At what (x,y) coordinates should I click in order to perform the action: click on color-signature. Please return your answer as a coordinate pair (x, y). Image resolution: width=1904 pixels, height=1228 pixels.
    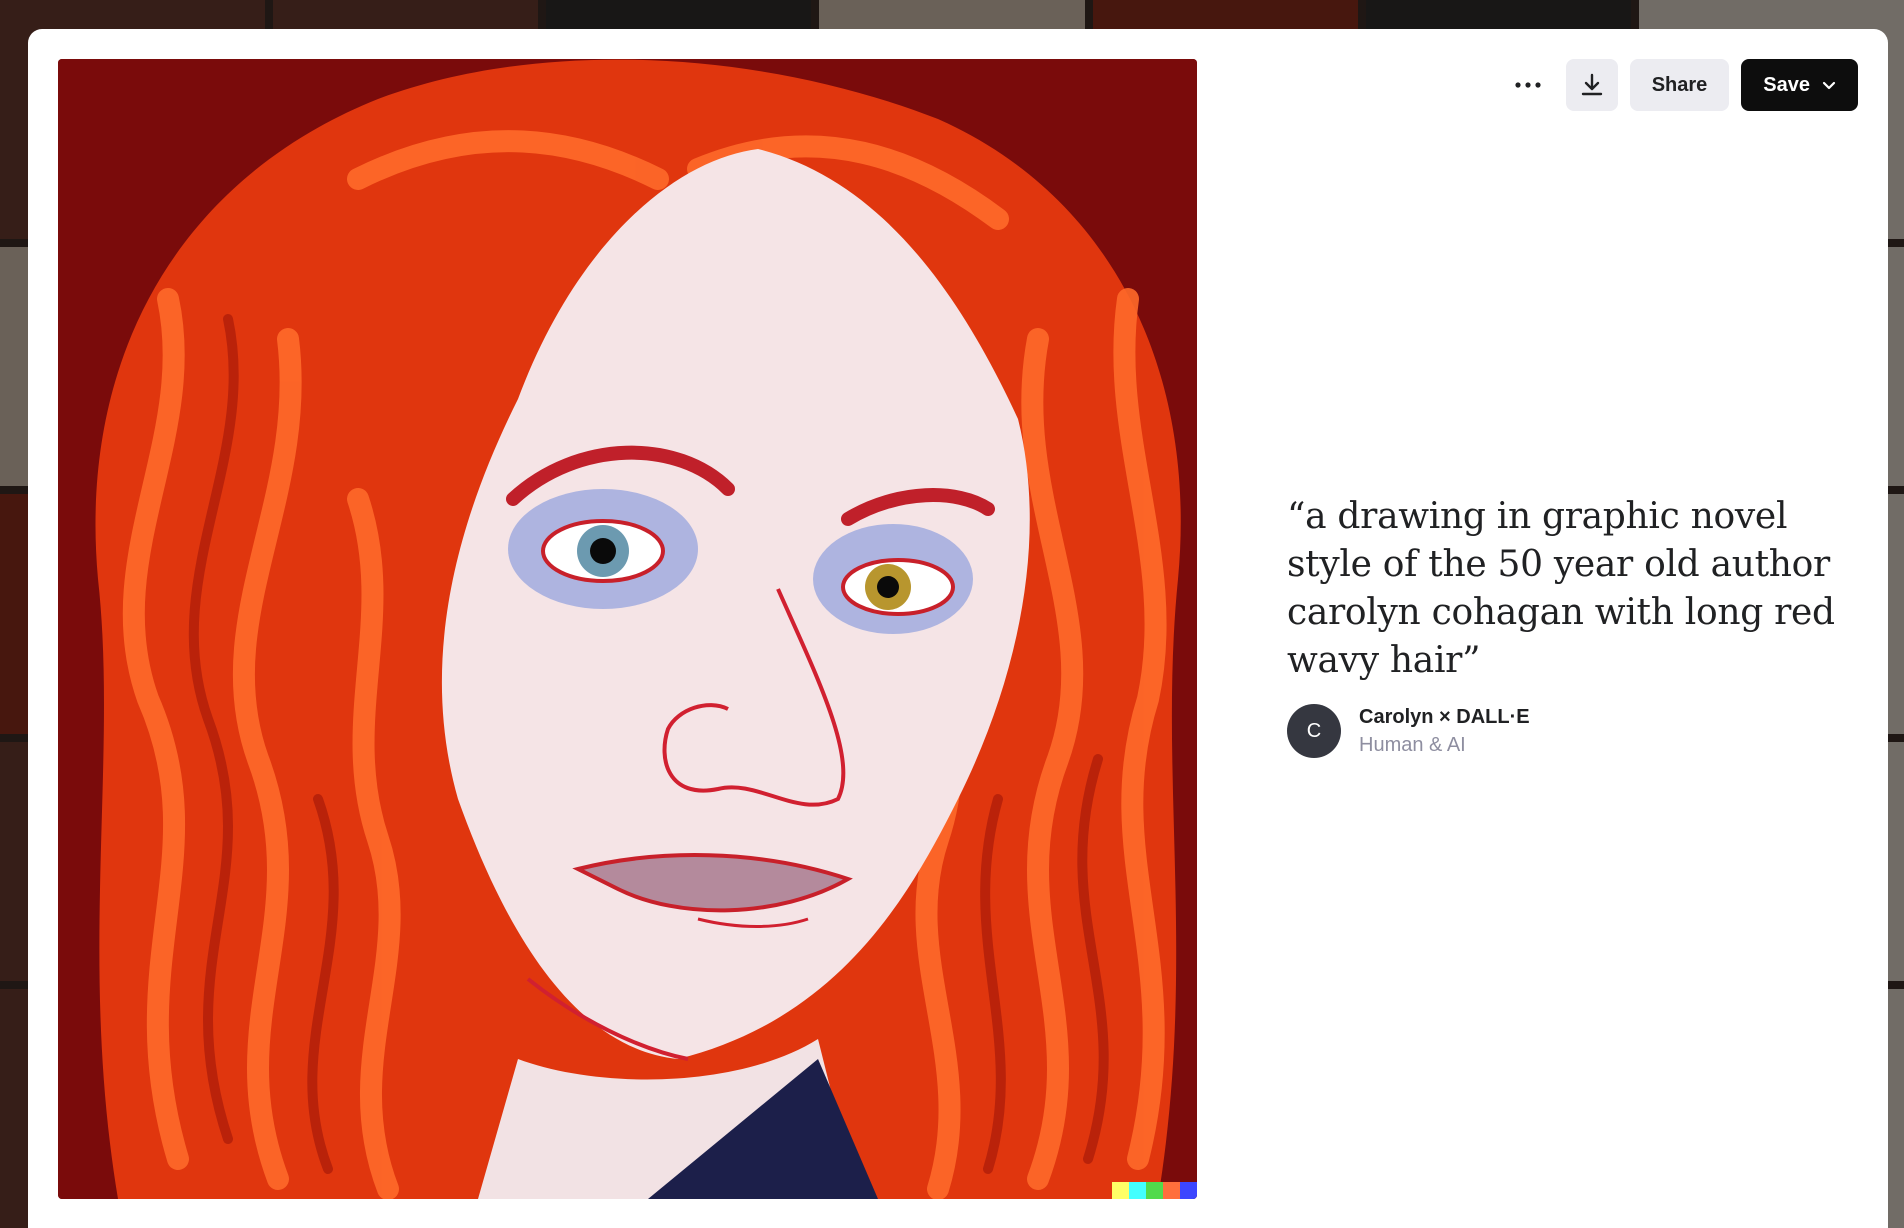
    Looking at the image, I should click on (1154, 1190).